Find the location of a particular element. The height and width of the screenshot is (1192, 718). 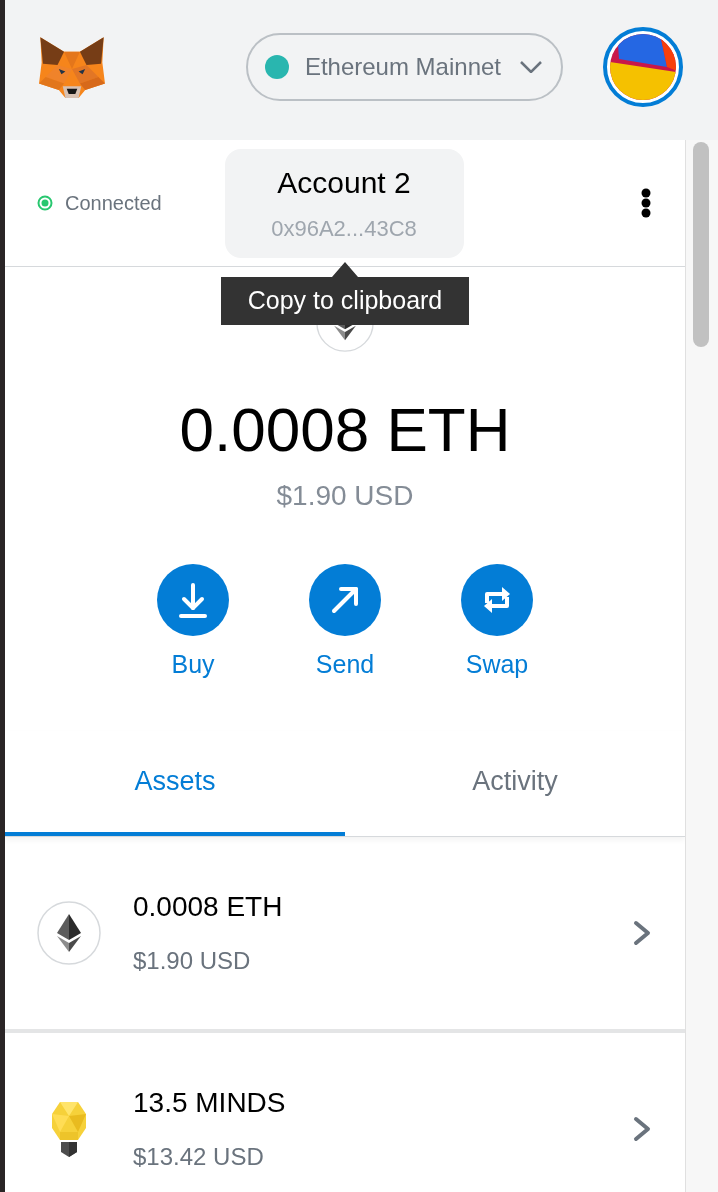

asset-value: $13.42 USD is located at coordinates (198, 1157).